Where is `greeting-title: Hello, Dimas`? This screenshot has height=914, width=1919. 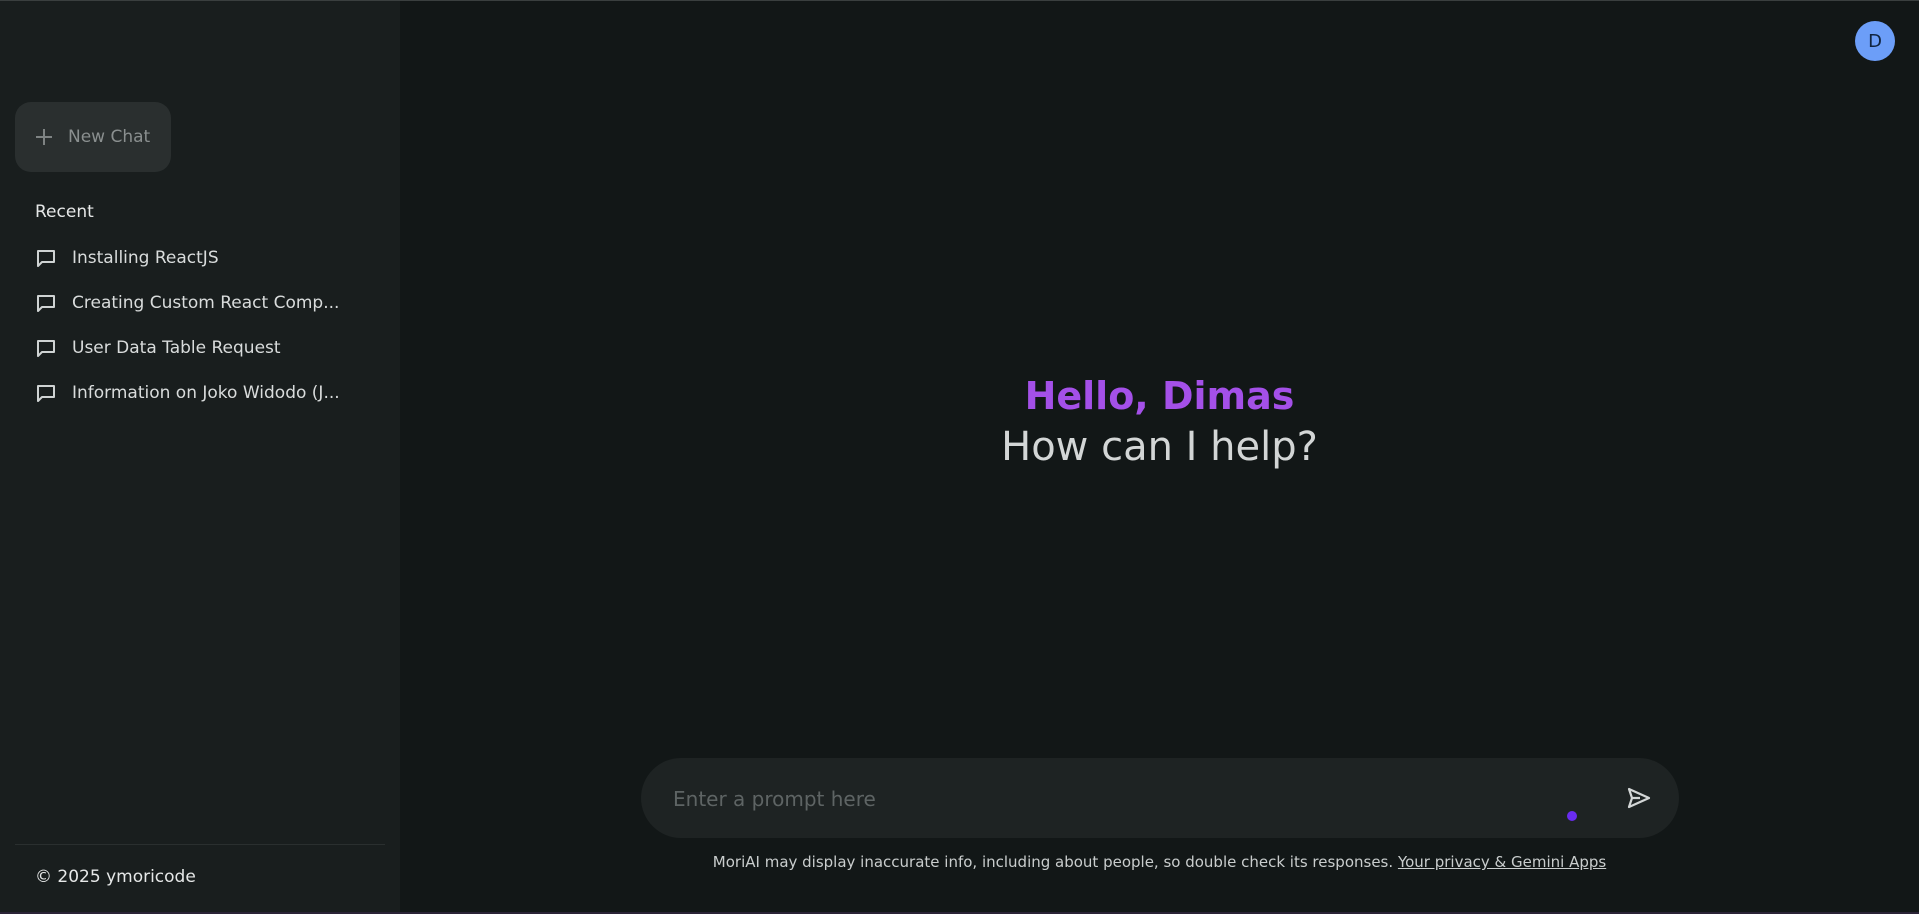
greeting-title: Hello, Dimas is located at coordinates (1159, 396).